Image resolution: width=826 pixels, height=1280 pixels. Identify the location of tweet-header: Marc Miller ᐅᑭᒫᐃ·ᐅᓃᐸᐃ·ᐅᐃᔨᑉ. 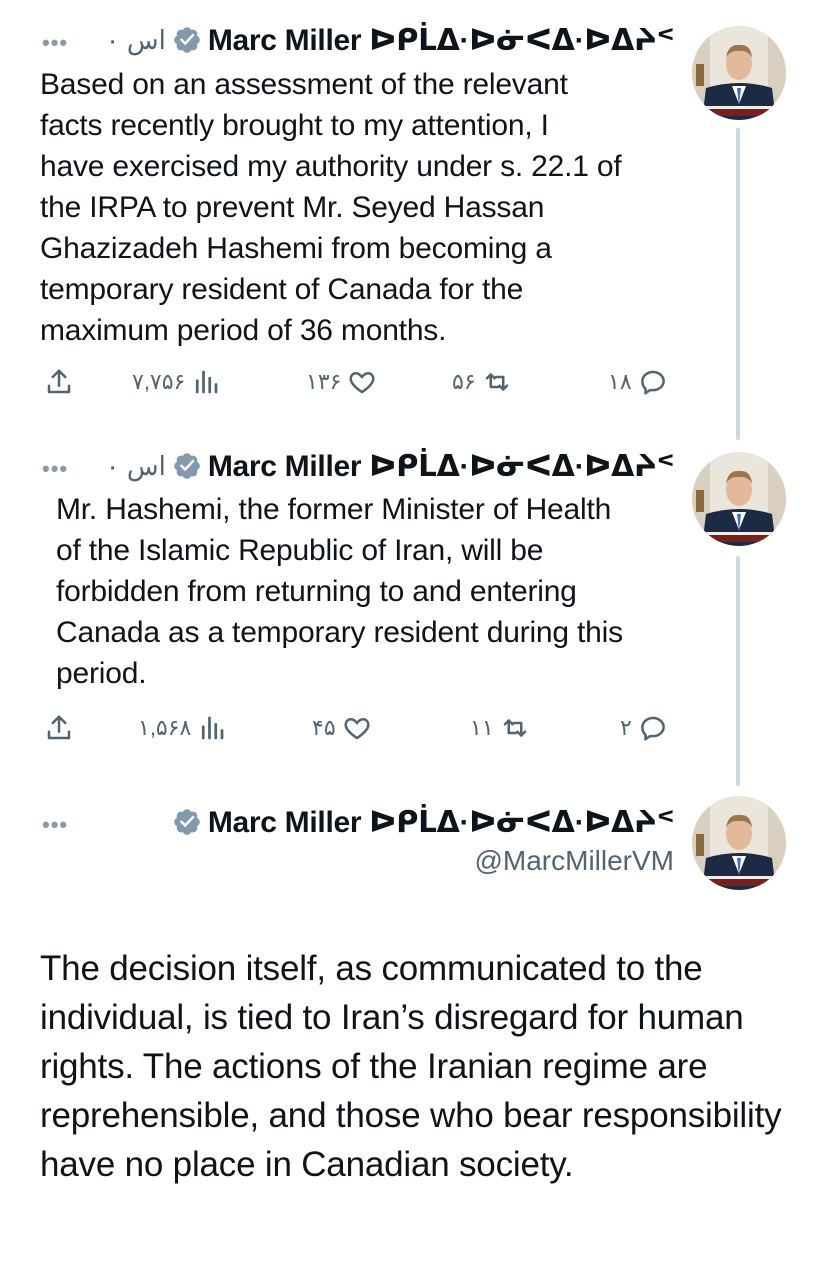
(423, 822).